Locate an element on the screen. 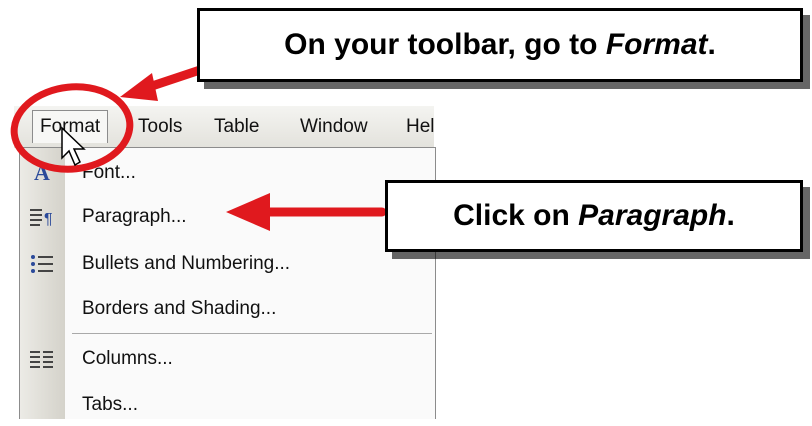 Image resolution: width=812 pixels, height=426 pixels. callout-paragraph: Click on Paragraph. is located at coordinates (594, 216).